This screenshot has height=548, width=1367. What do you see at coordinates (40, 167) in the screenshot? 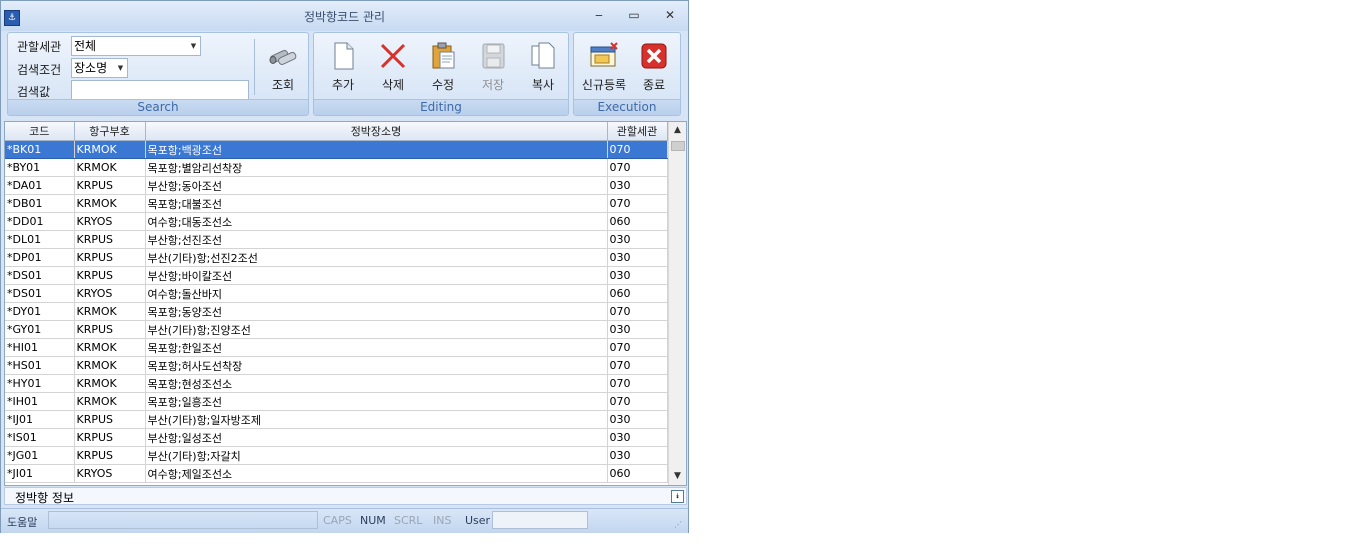
I see `cell-code: *BY01` at bounding box center [40, 167].